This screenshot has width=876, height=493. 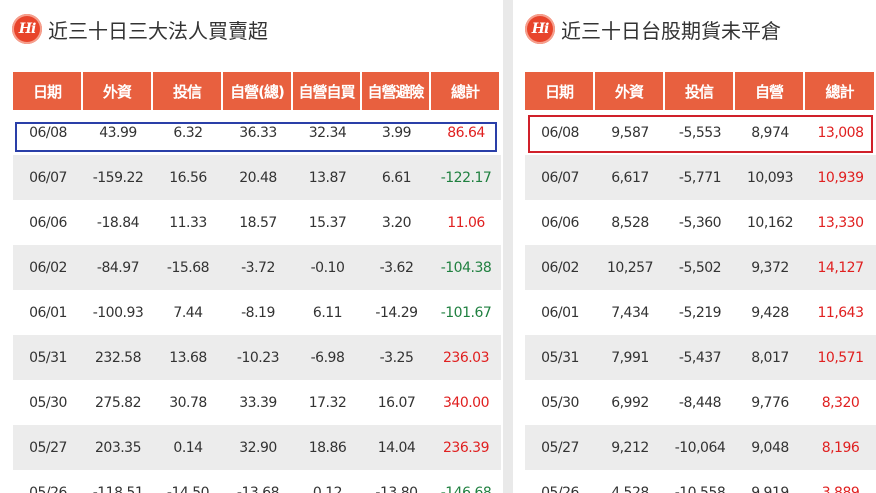 I want to click on table-row: 05/26 4,528 -10,558 9,919 3,889, so click(x=700, y=481).